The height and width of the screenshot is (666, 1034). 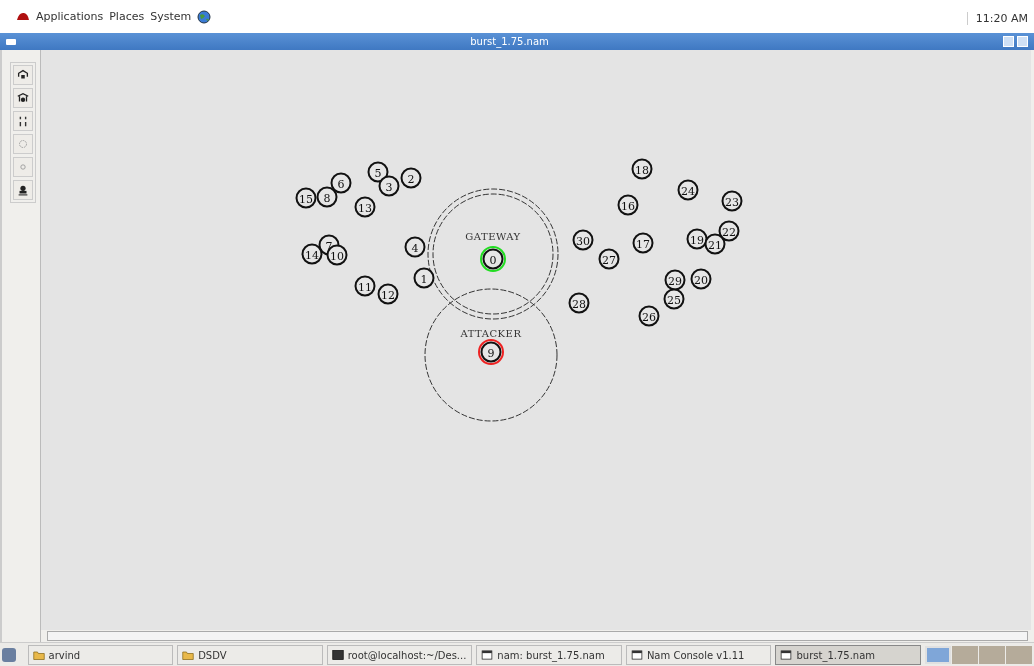 I want to click on node-label: ATTACKER, so click(x=491, y=333).